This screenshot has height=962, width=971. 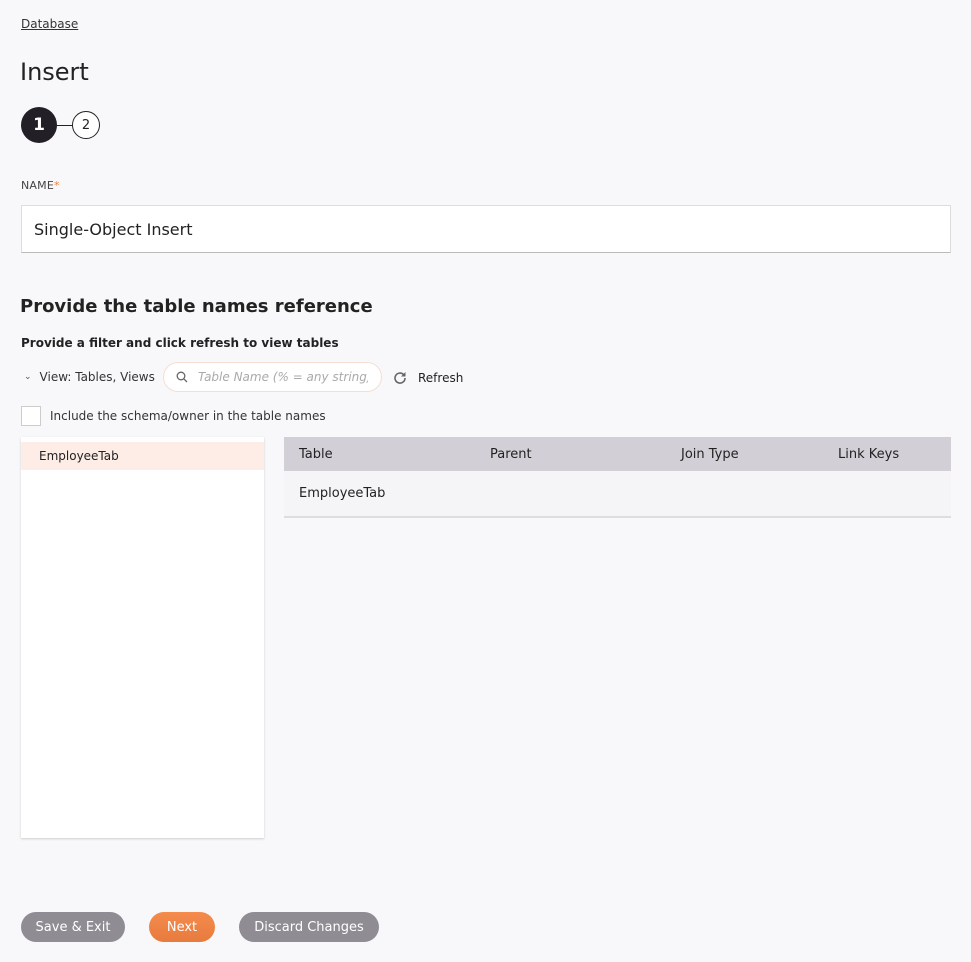 What do you see at coordinates (400, 378) in the screenshot?
I see `refresh-icon` at bounding box center [400, 378].